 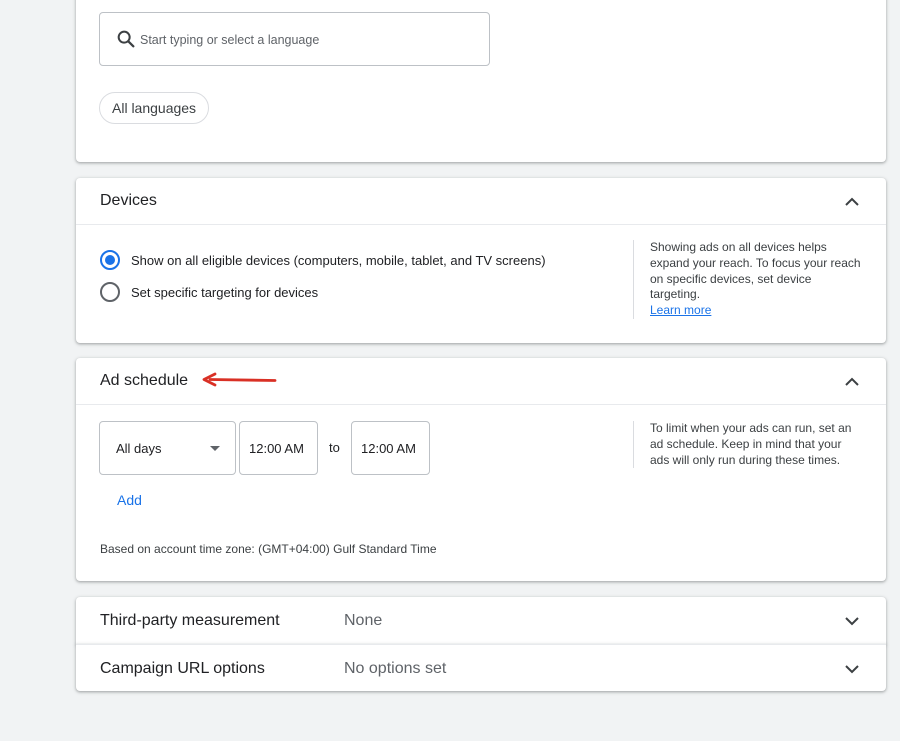 I want to click on third-party-value: None, so click(x=363, y=620).